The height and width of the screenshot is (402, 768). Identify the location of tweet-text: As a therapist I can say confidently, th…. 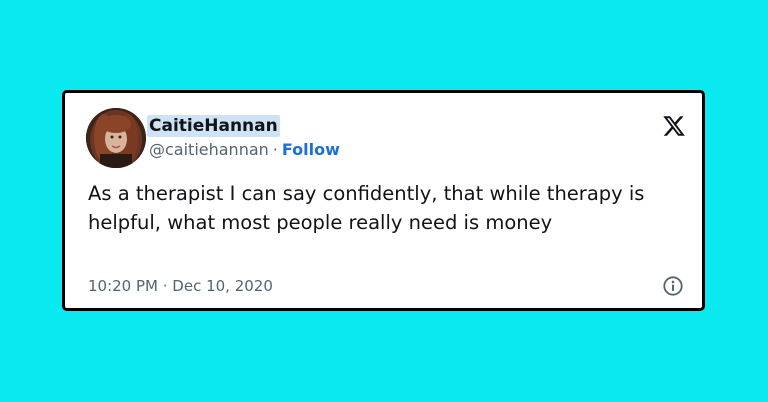
(366, 208).